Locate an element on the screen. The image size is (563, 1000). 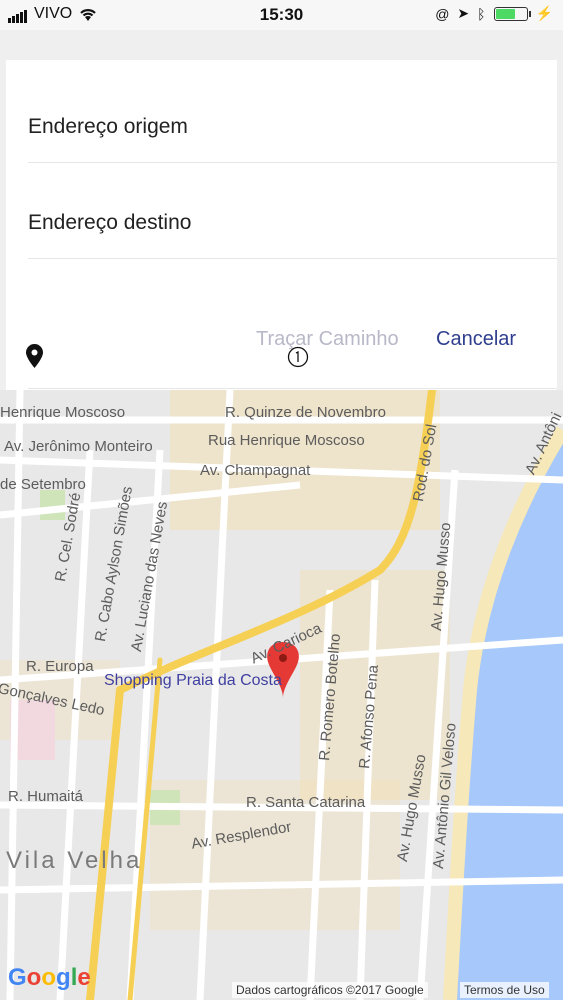
bluetooth-icon: ᛒ is located at coordinates (481, 13).